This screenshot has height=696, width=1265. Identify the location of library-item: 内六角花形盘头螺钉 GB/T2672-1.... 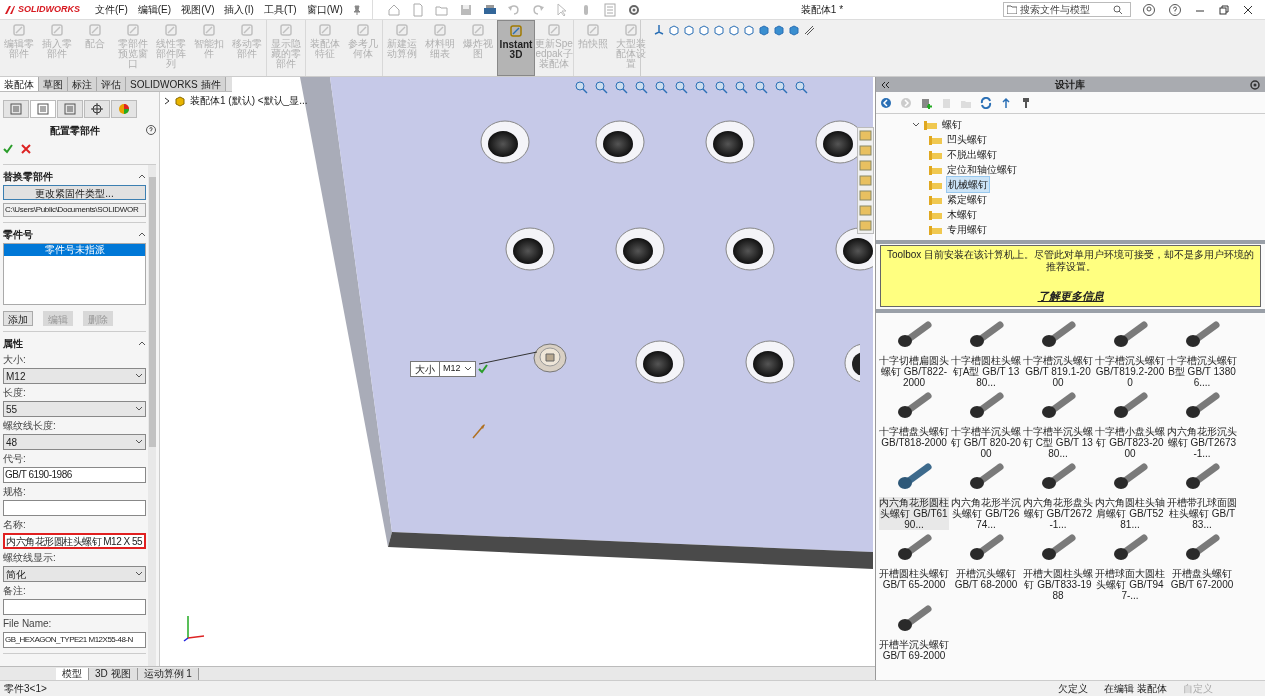
(1058, 513).